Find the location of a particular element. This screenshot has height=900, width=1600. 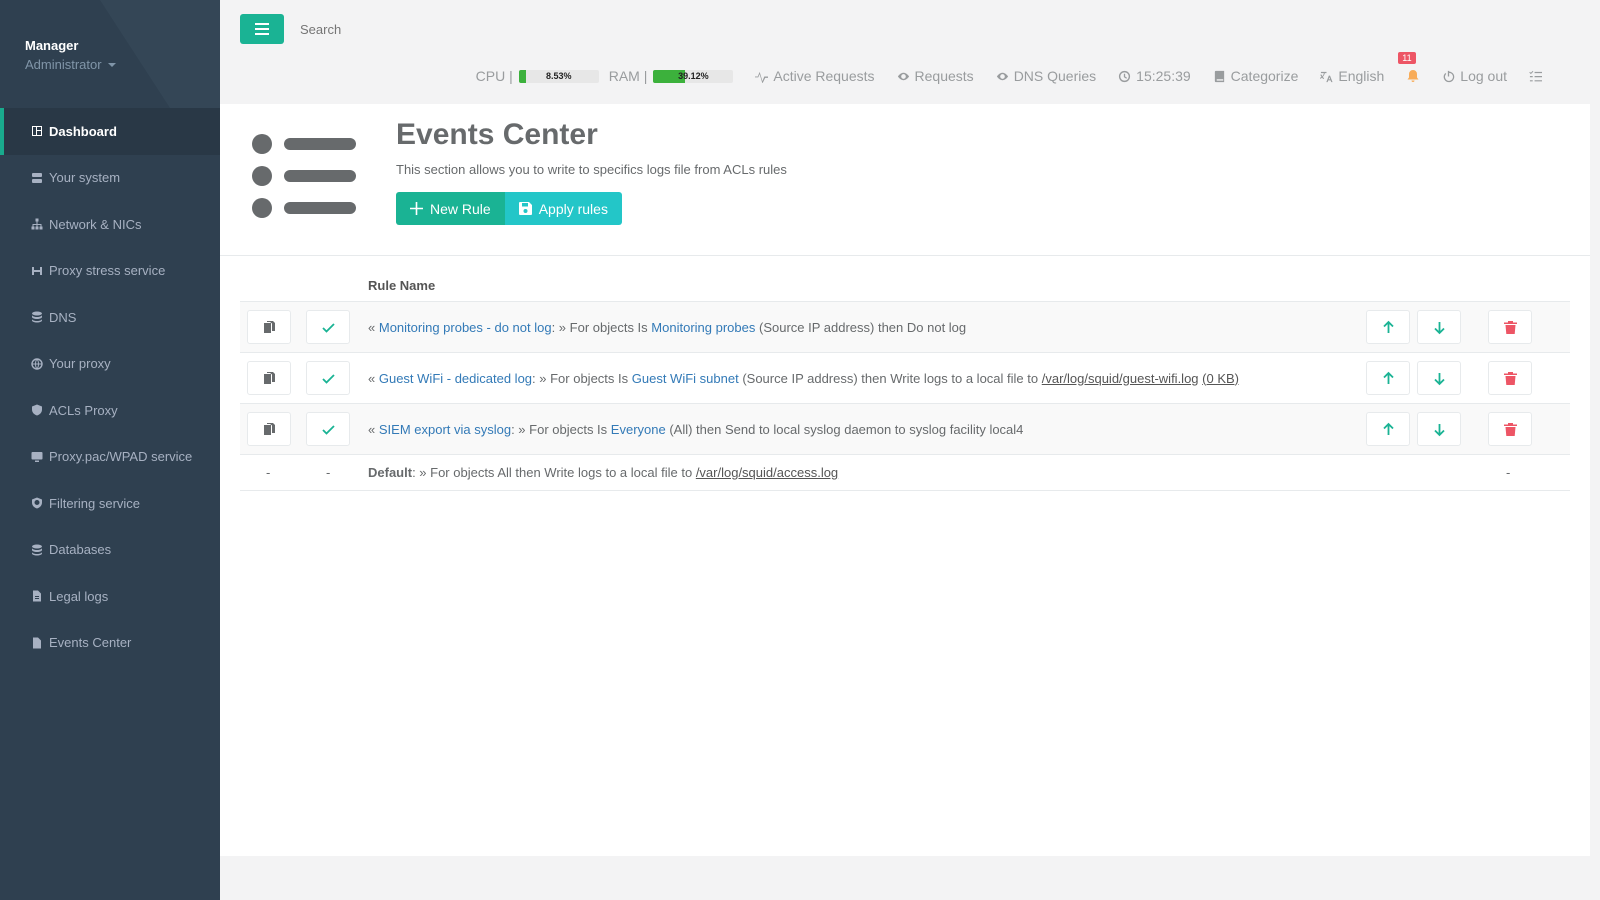

table-header: Rule Name is located at coordinates (905, 286).